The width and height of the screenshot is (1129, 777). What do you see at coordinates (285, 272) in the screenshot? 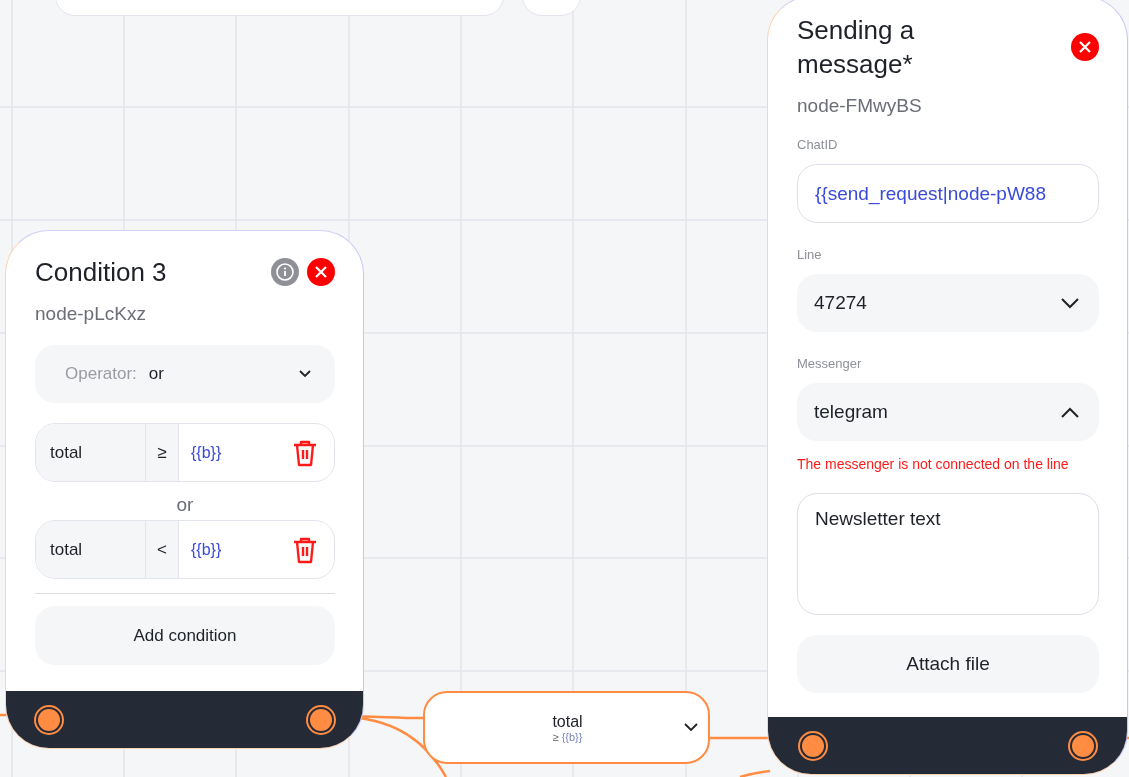
I see `info-icon` at bounding box center [285, 272].